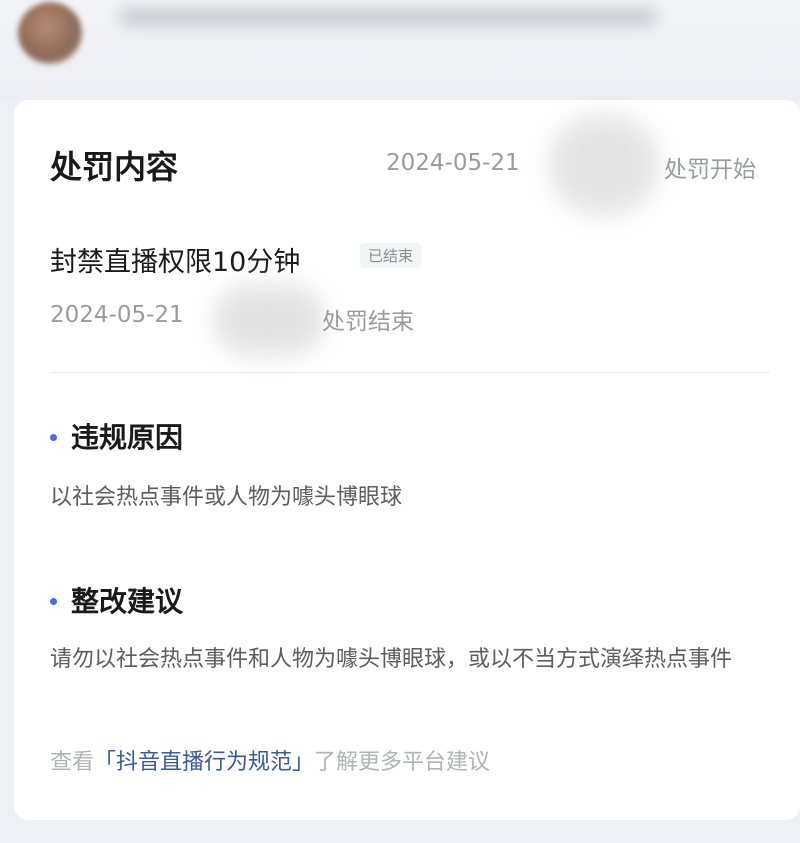  What do you see at coordinates (175, 262) in the screenshot?
I see `penalty-text: 封禁直播权限10分钟` at bounding box center [175, 262].